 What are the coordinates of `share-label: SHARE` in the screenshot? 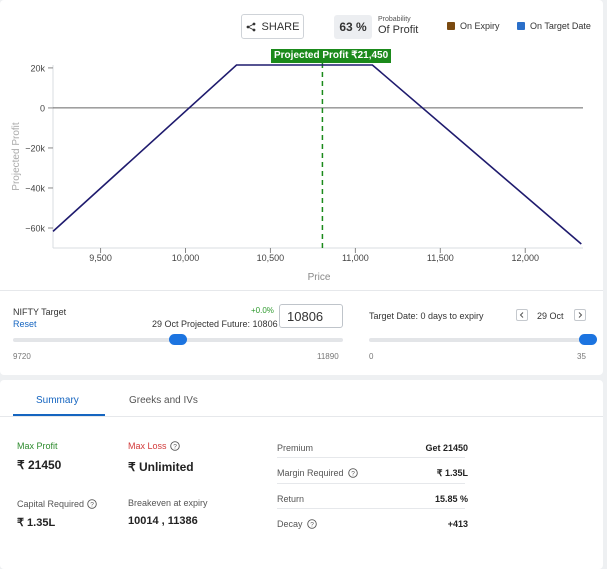 It's located at (280, 26).